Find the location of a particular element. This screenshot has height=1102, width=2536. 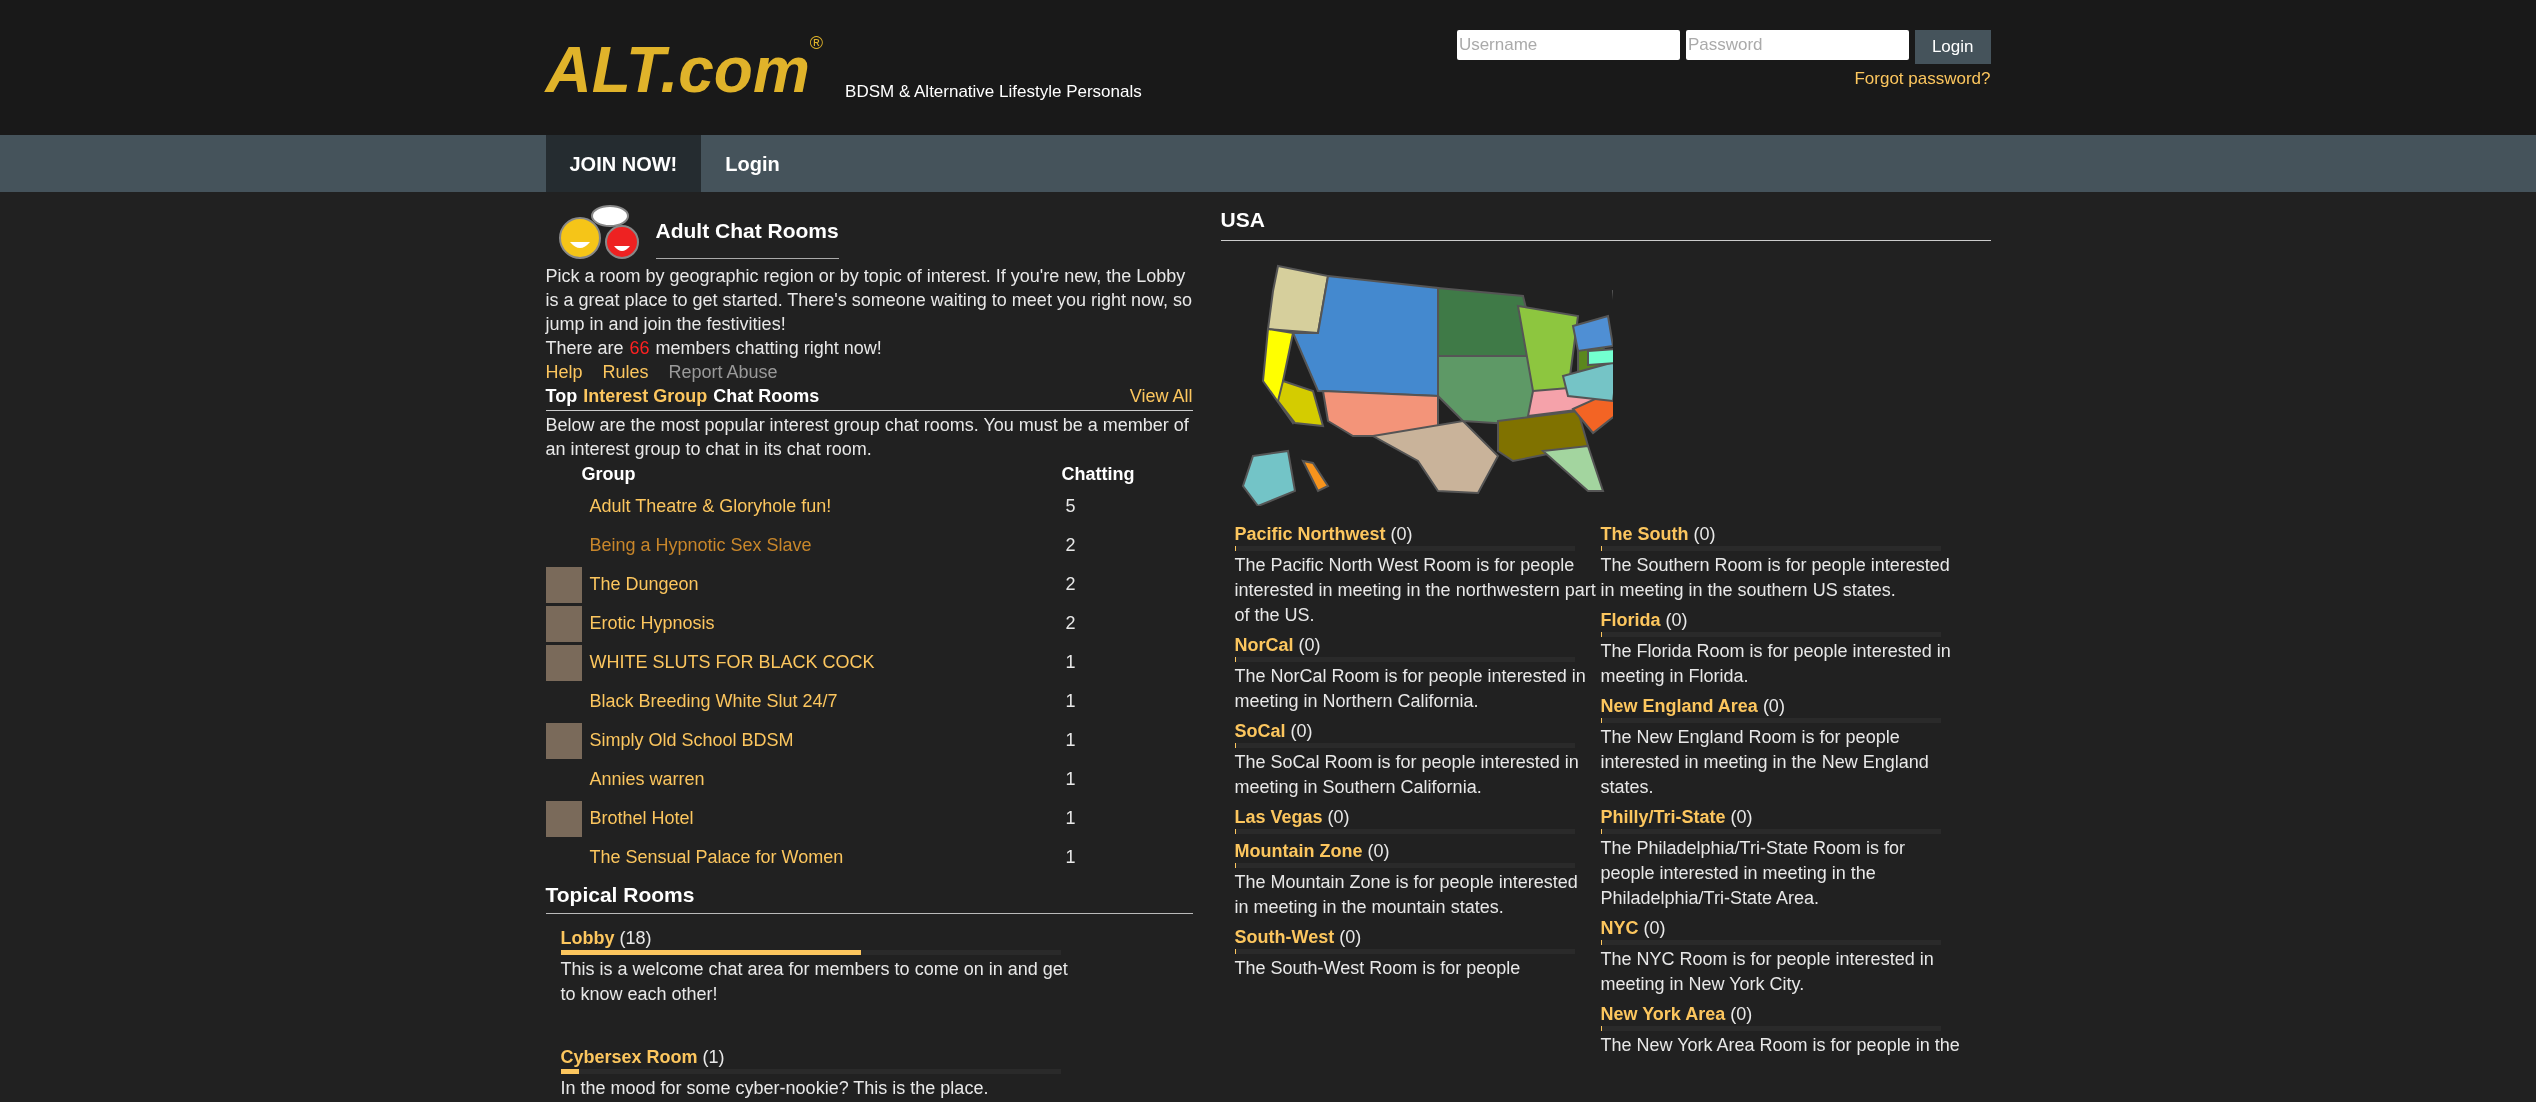

room-link: Mountain Zone is located at coordinates (1298, 850).